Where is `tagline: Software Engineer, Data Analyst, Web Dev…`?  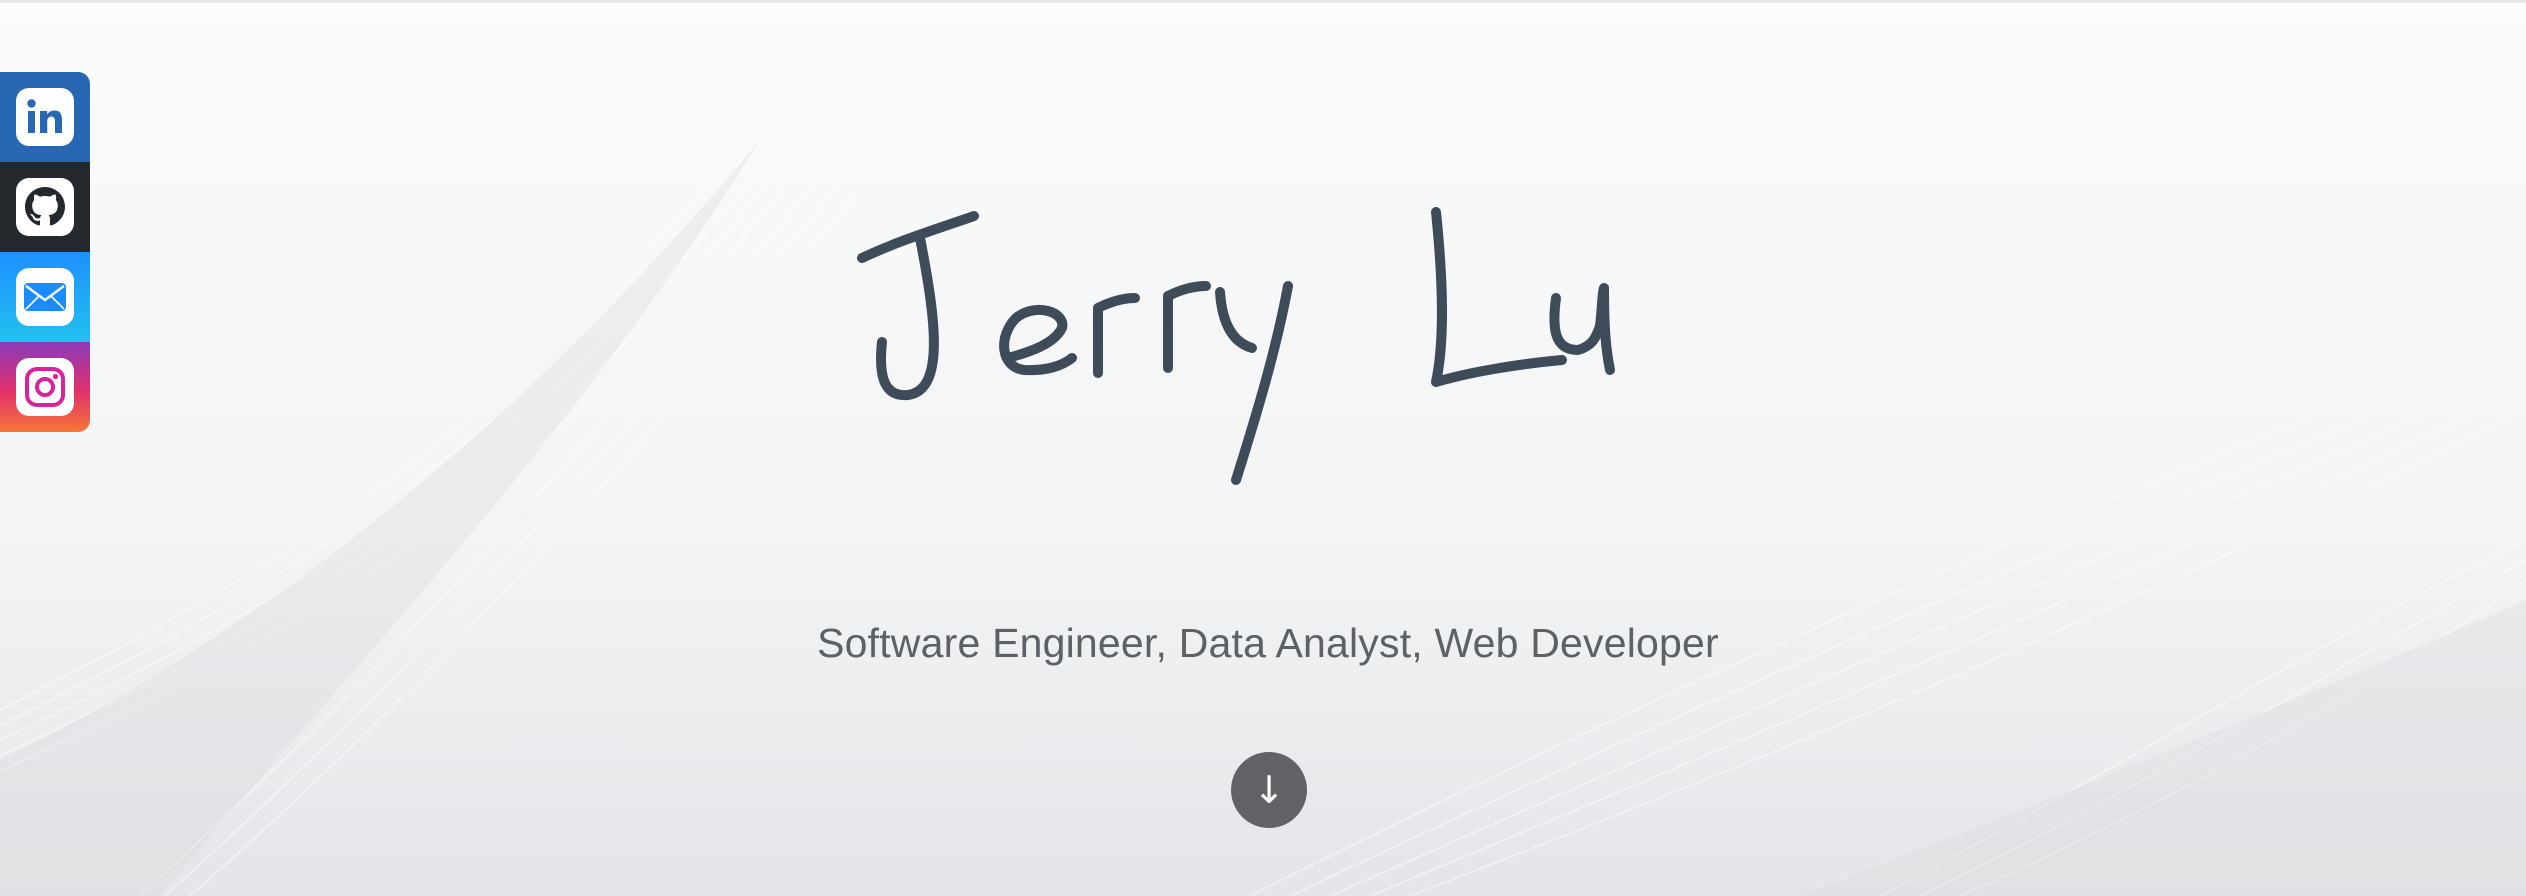
tagline: Software Engineer, Data Analyst, Web Dev… is located at coordinates (1268, 643).